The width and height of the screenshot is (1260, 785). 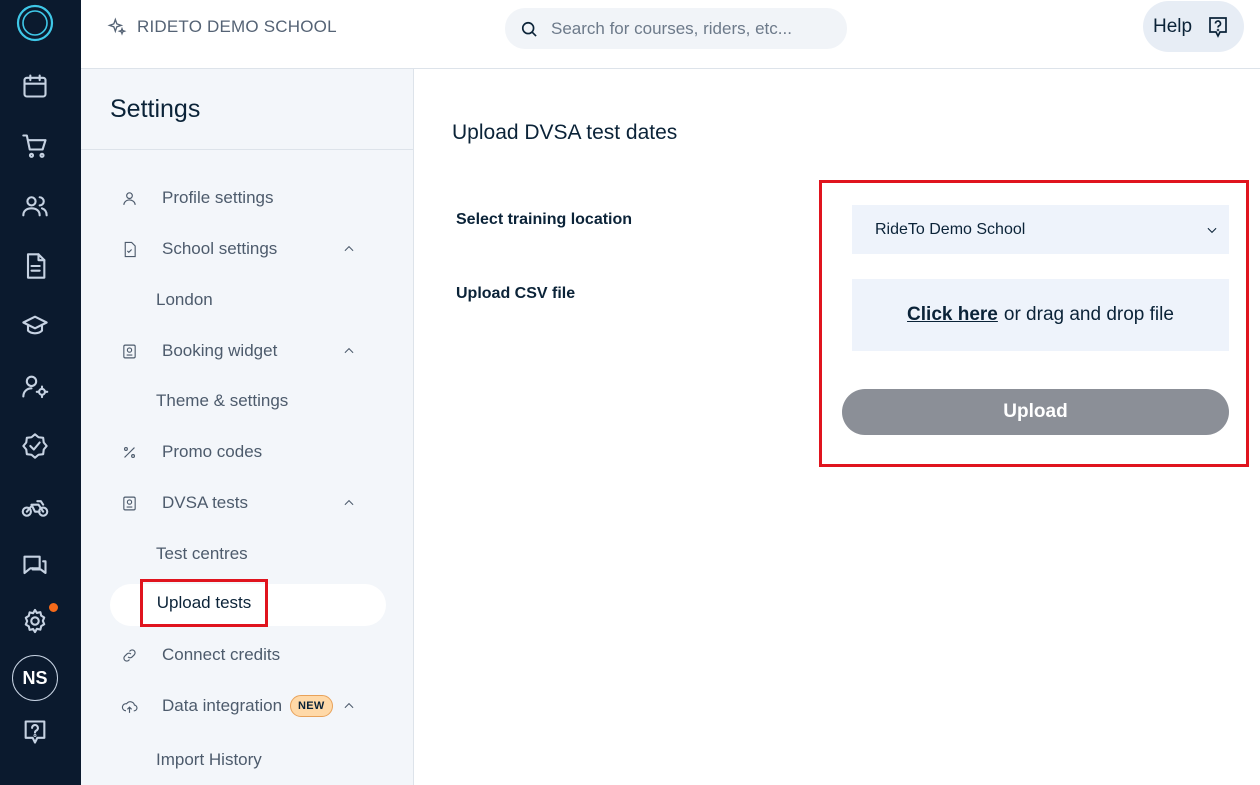 What do you see at coordinates (205, 502) in the screenshot?
I see `sidebar-item-label: DVSA tests` at bounding box center [205, 502].